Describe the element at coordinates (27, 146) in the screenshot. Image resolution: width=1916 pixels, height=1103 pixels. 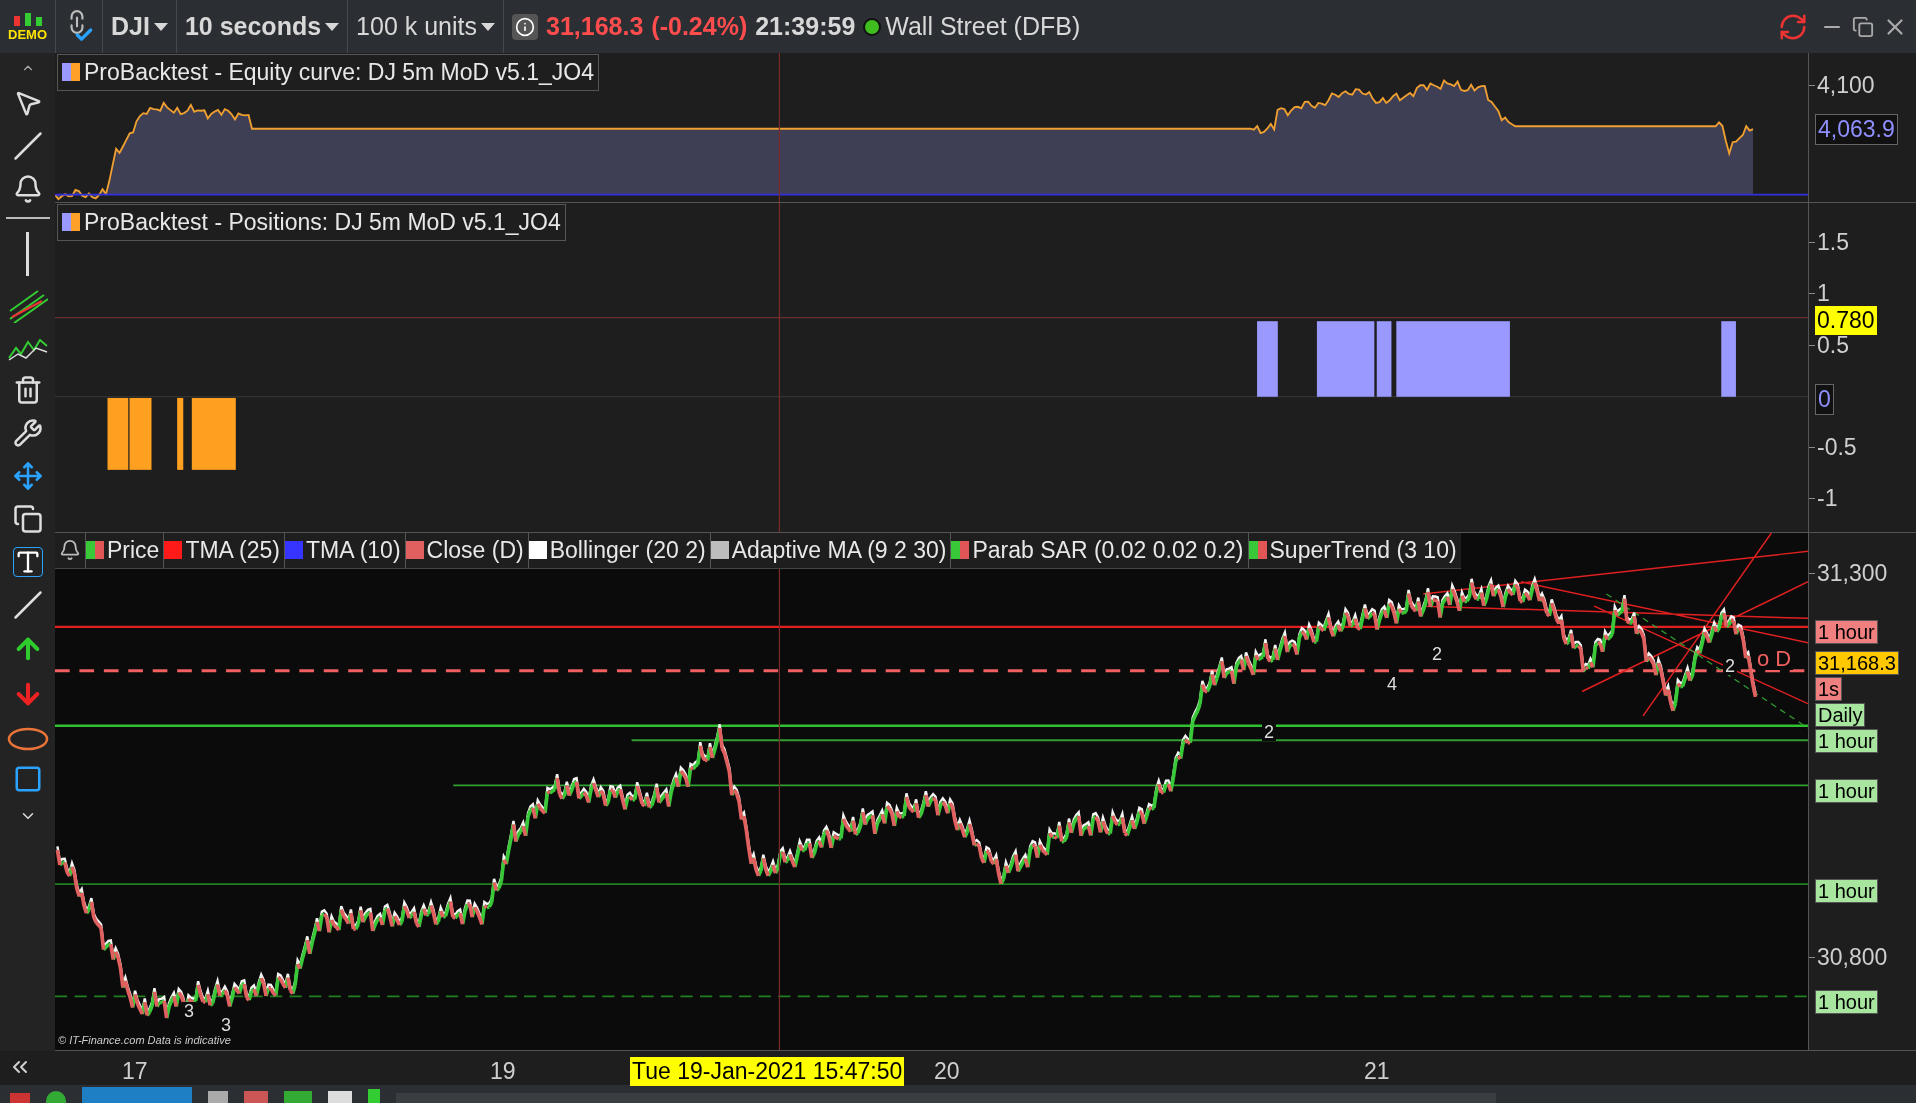
I see `line-tool-icon` at that location.